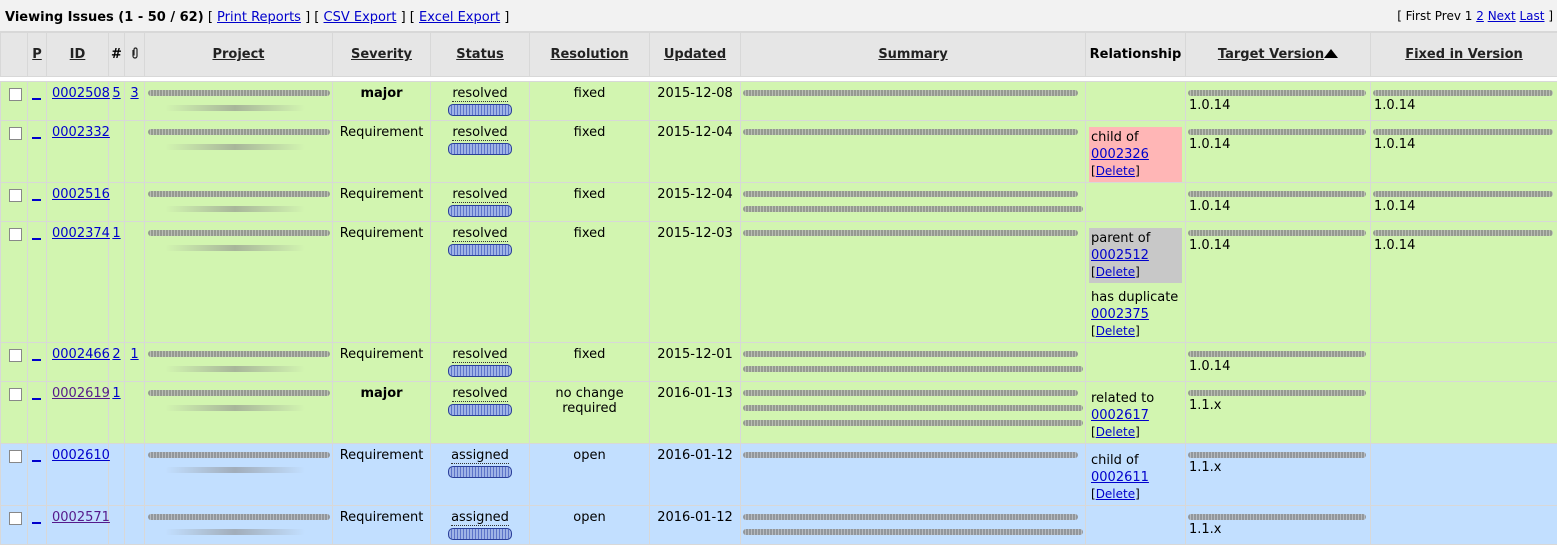 This screenshot has height=545, width=1557. Describe the element at coordinates (37, 55) in the screenshot. I see `priority-column-header: P` at that location.